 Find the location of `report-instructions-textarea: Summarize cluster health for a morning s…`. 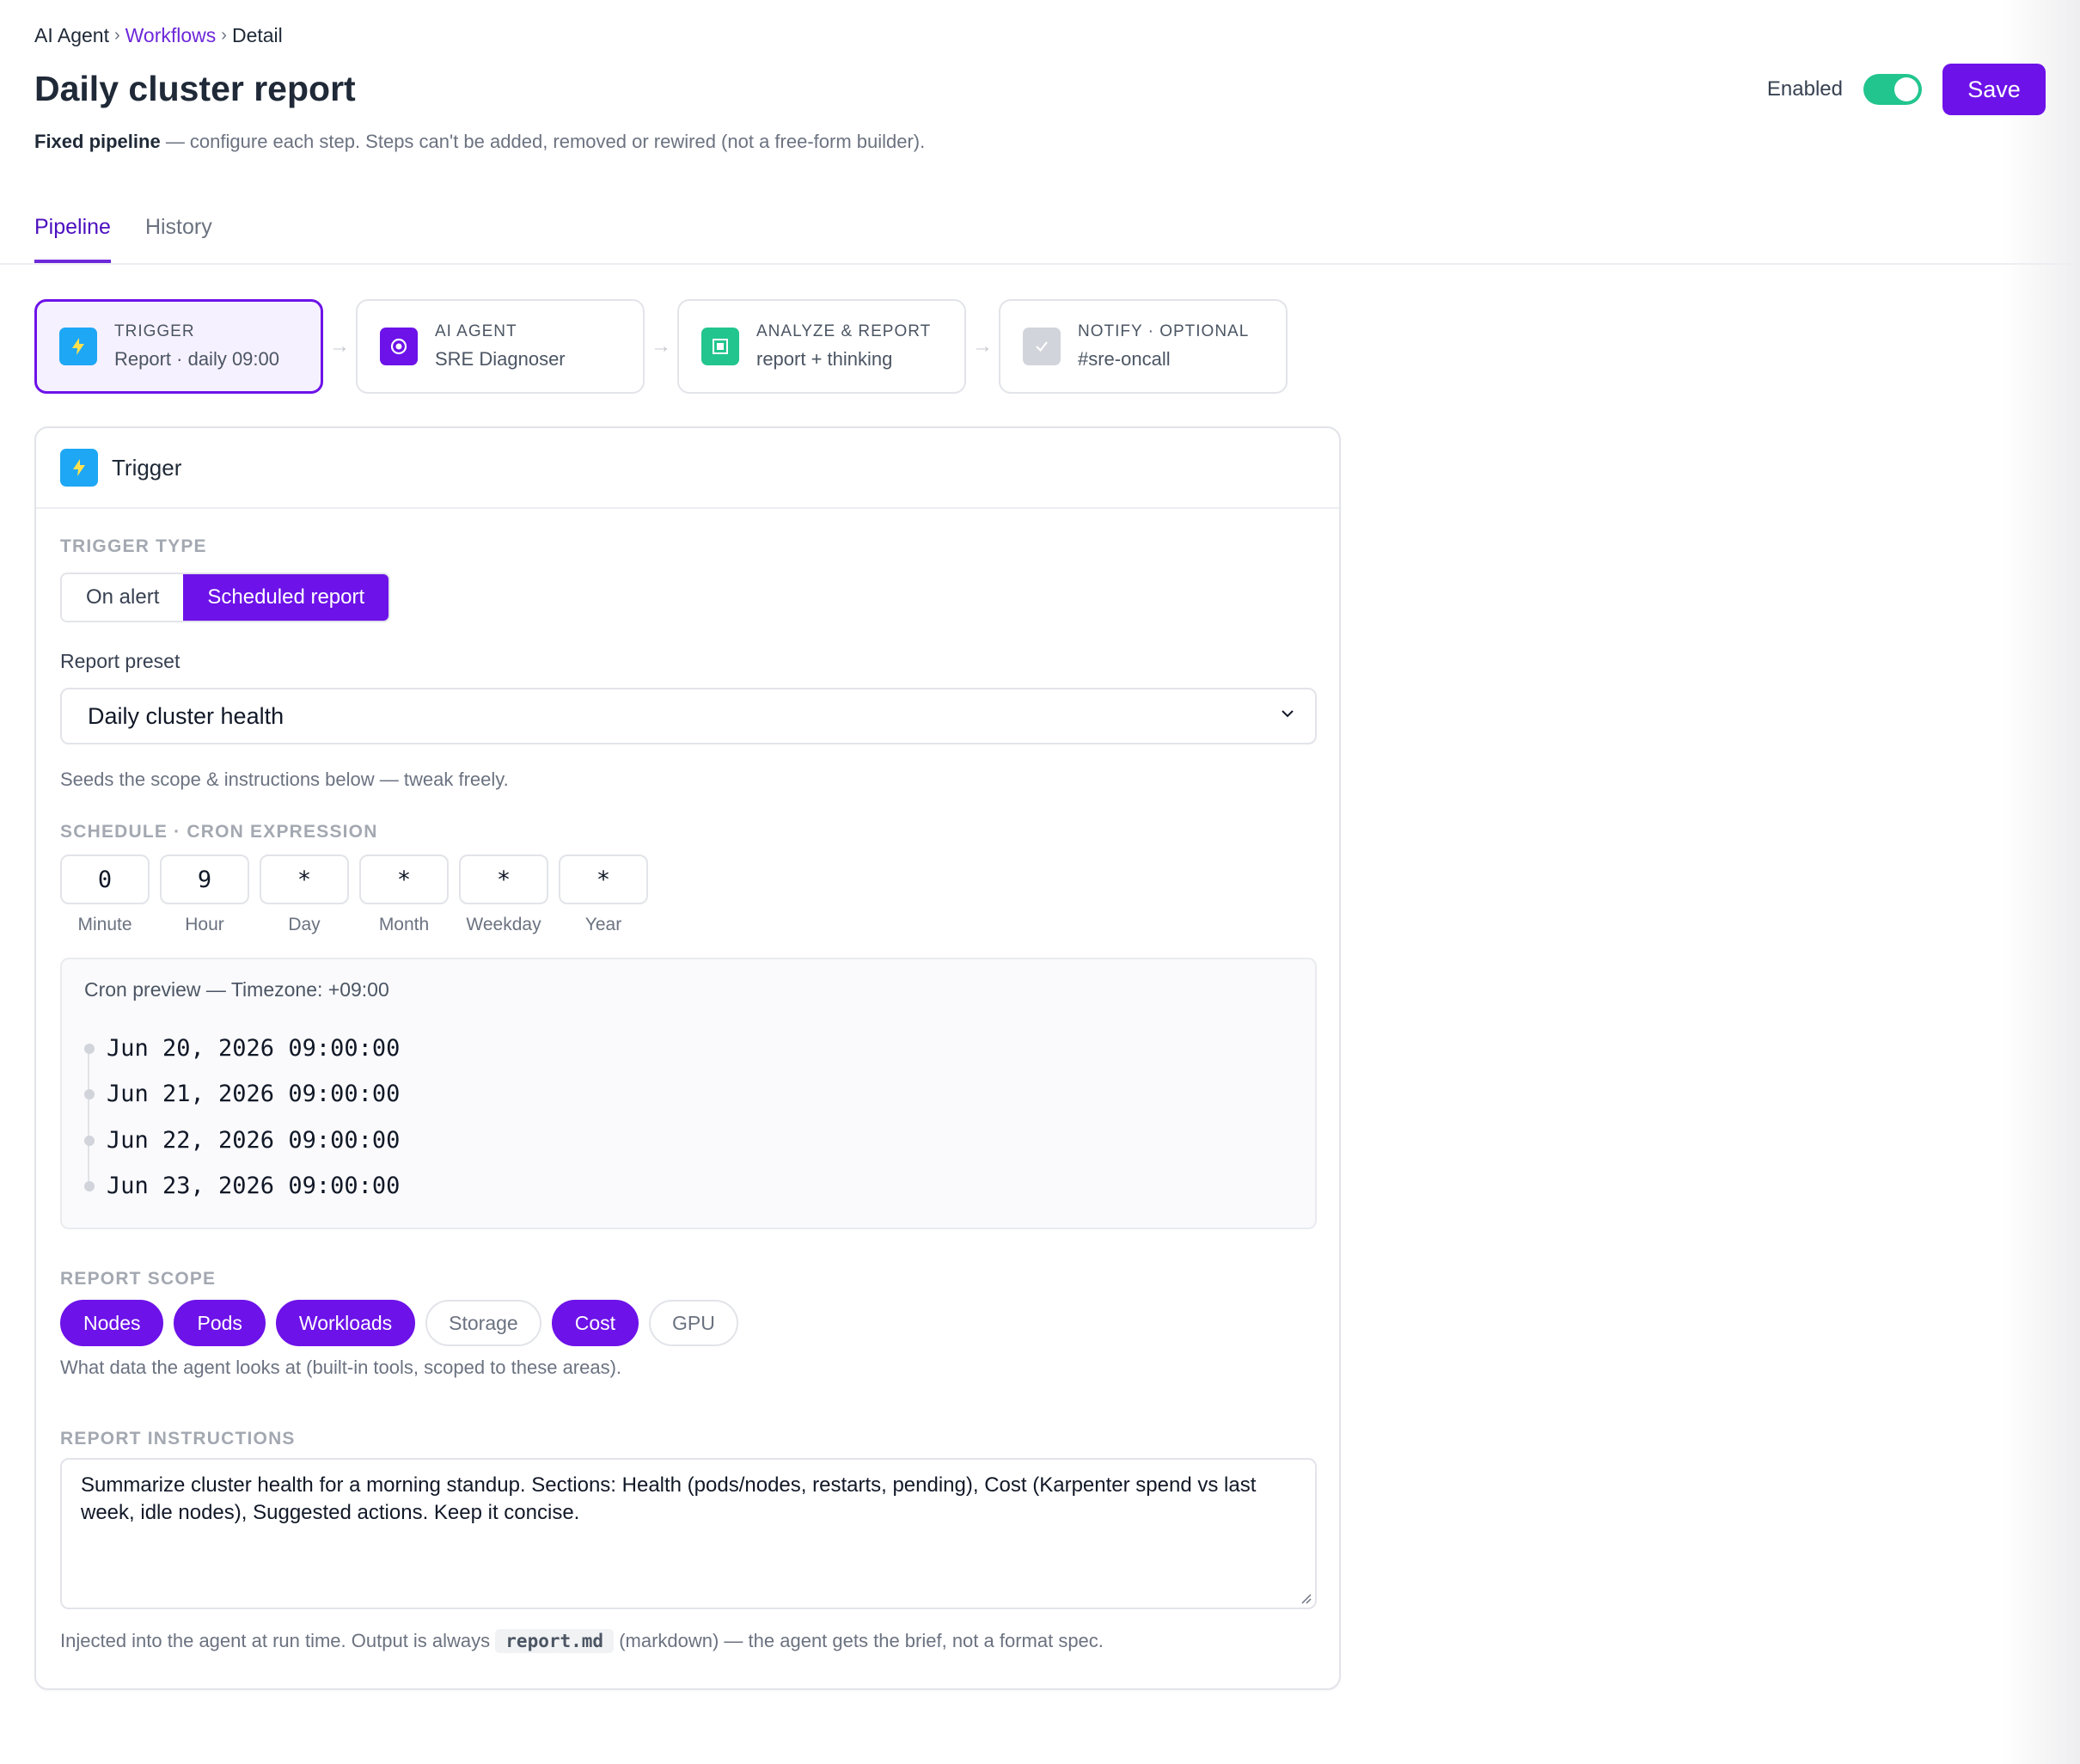

report-instructions-textarea: Summarize cluster health for a morning s… is located at coordinates (689, 1533).